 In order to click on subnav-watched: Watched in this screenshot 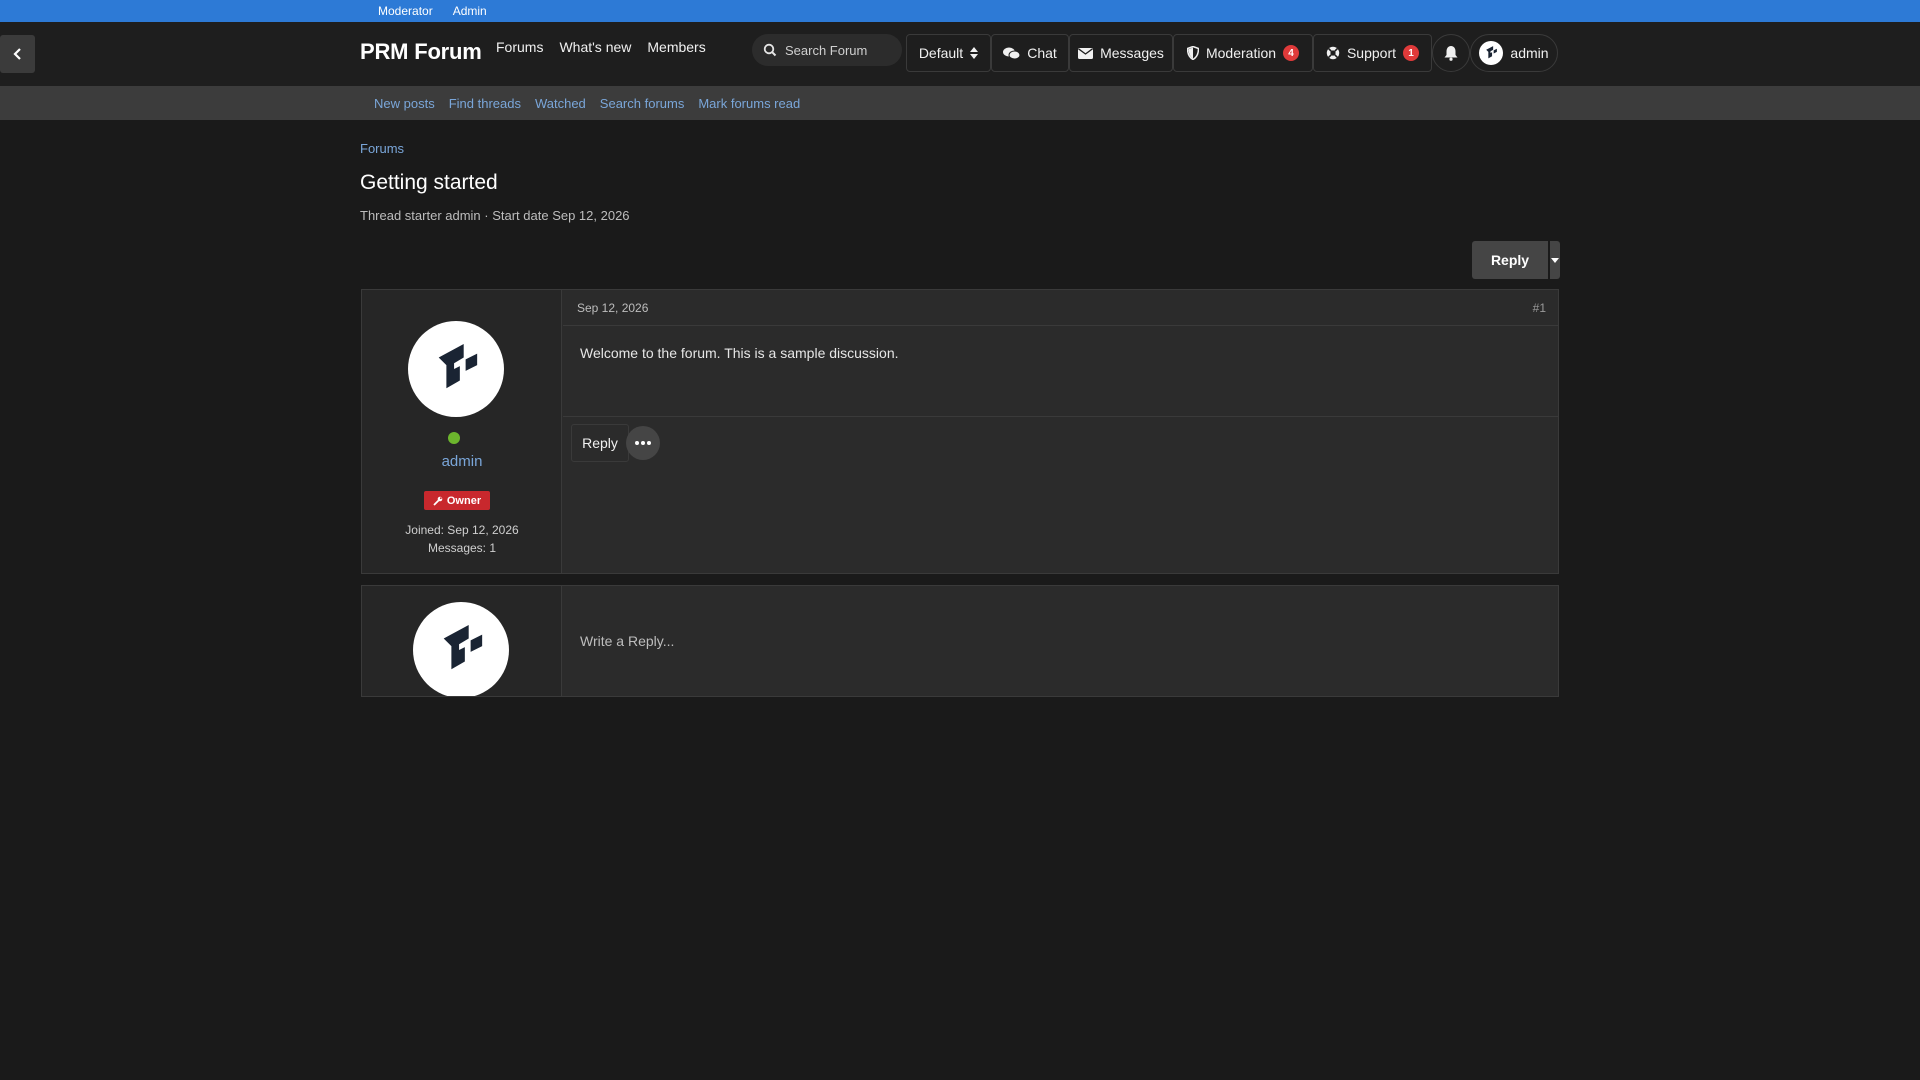, I will do `click(560, 103)`.